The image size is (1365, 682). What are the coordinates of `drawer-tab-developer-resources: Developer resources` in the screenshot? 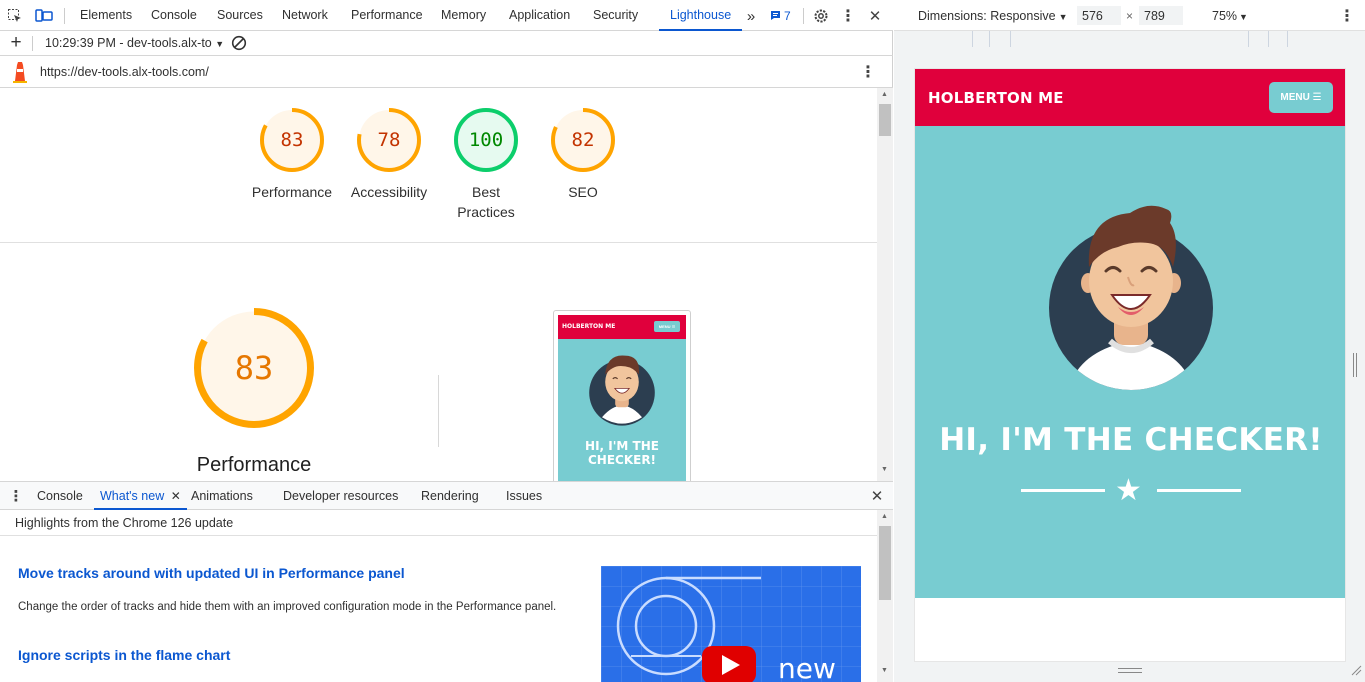 It's located at (340, 496).